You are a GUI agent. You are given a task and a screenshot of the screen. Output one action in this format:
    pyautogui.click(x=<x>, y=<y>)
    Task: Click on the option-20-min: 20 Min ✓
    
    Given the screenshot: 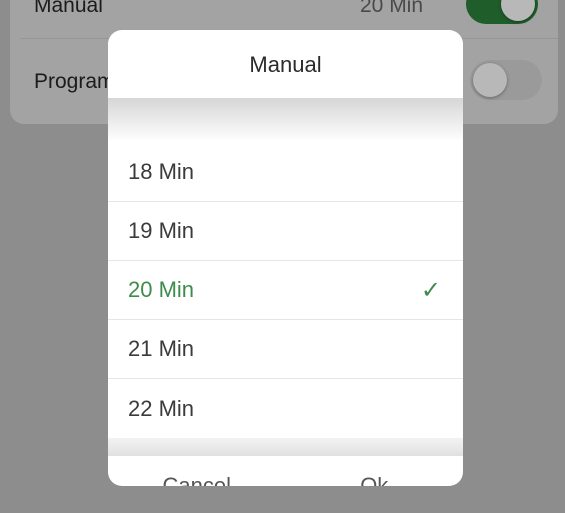 What is the action you would take?
    pyautogui.click(x=285, y=290)
    